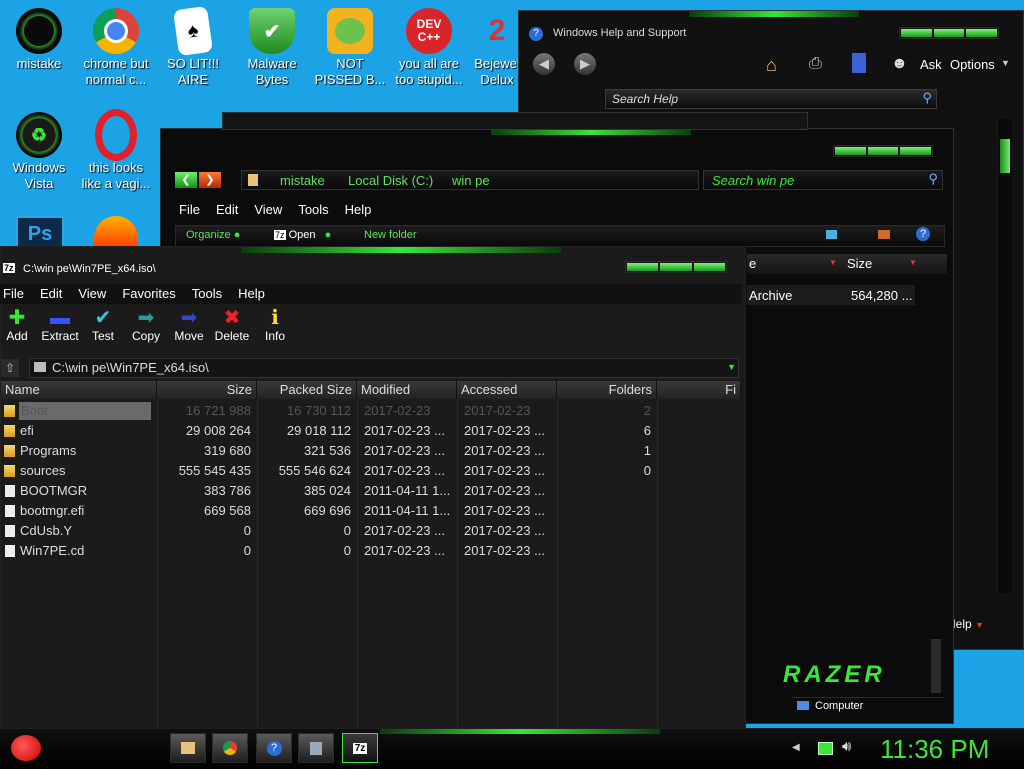 The image size is (1024, 769). Describe the element at coordinates (520, 731) in the screenshot. I see `taskbar-accent` at that location.